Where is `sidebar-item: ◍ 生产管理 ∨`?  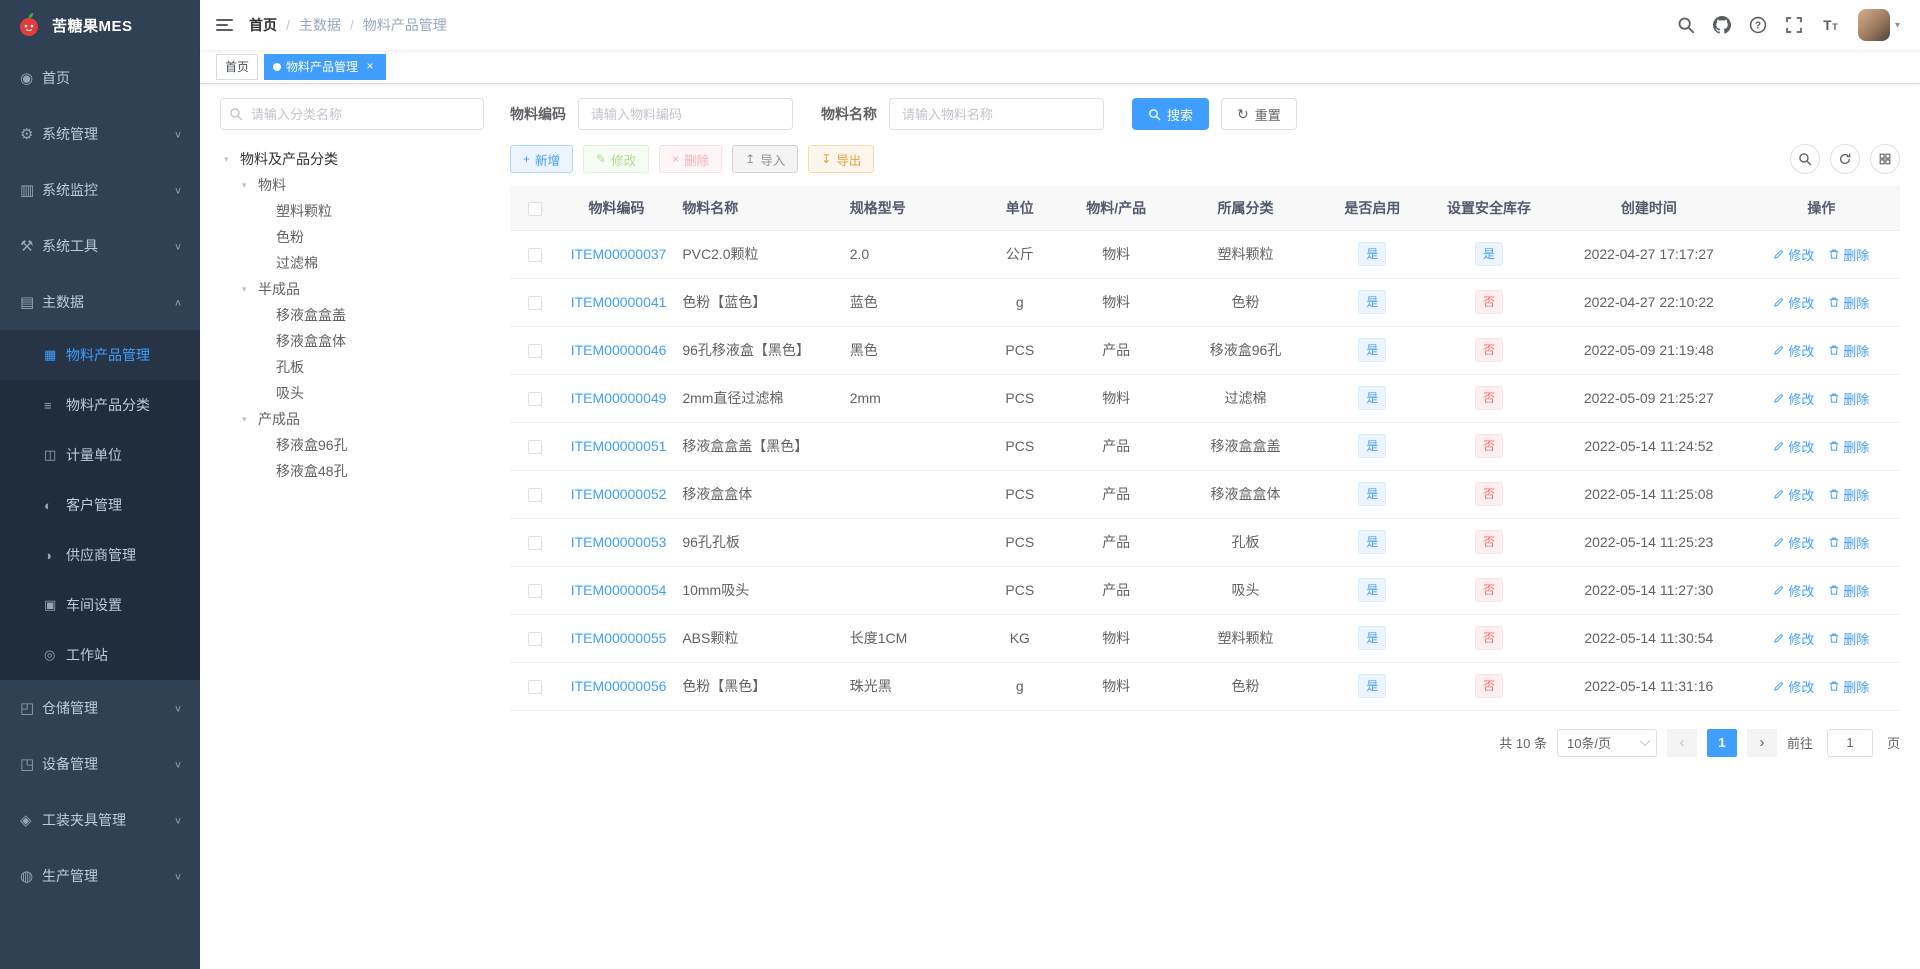
sidebar-item: ◍ 生产管理 ∨ is located at coordinates (100, 876).